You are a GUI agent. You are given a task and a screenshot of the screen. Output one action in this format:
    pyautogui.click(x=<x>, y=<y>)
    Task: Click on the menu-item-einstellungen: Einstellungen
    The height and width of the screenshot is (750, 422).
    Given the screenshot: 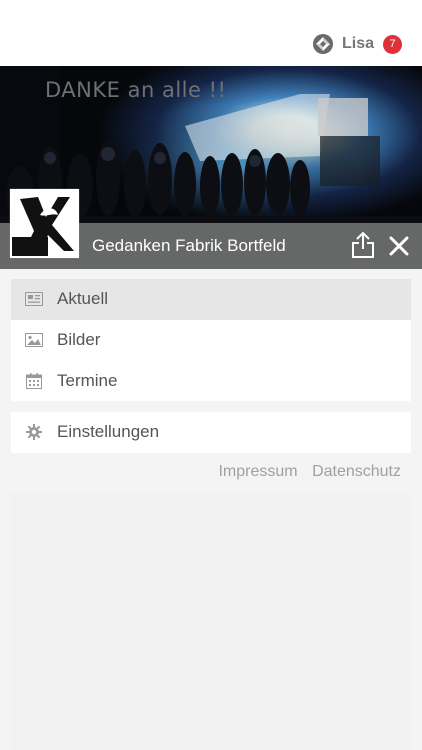 What is the action you would take?
    pyautogui.click(x=211, y=432)
    